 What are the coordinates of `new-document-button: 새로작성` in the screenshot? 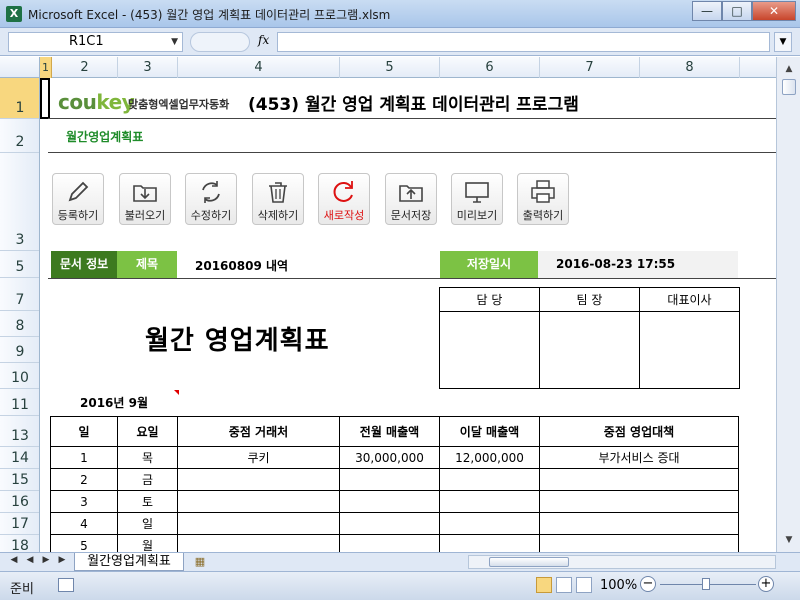 It's located at (344, 199).